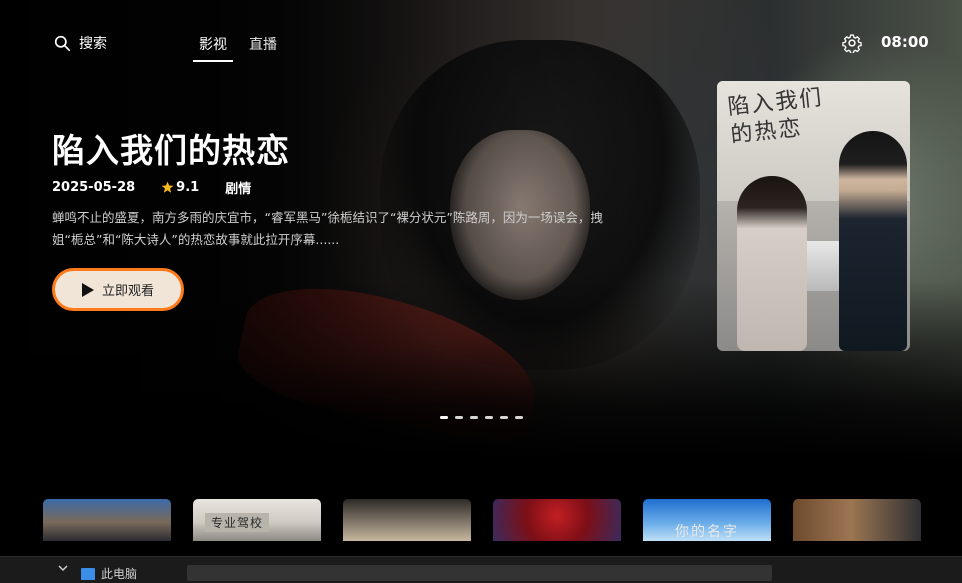 Image resolution: width=962 pixels, height=583 pixels. I want to click on thumbnail-caption: 专业驾校, so click(237, 522).